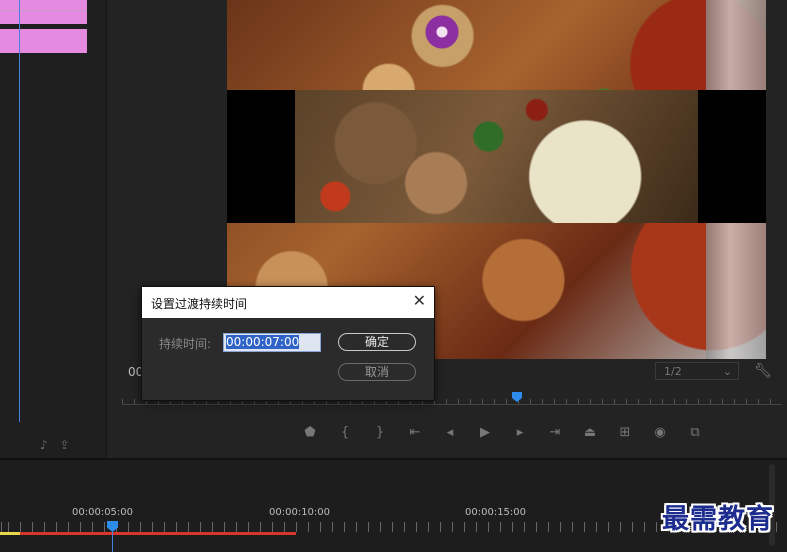 The image size is (787, 552). I want to click on step-back-icon: ◂, so click(450, 432).